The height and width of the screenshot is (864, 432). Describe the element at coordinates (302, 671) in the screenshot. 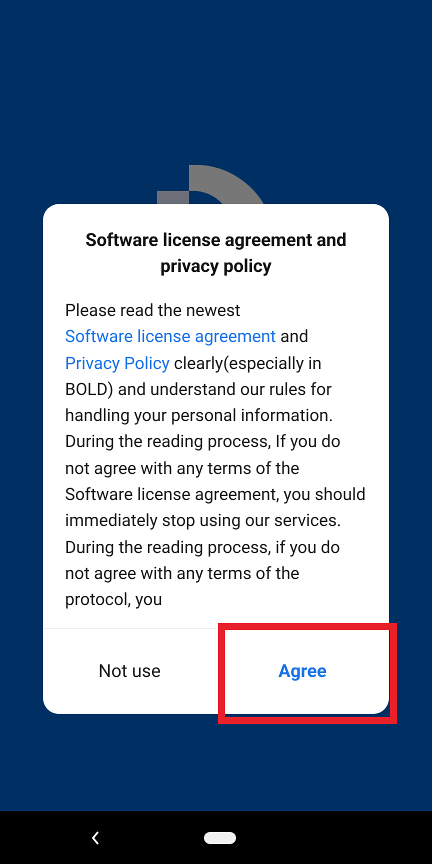

I see `agree-button: Agree` at that location.